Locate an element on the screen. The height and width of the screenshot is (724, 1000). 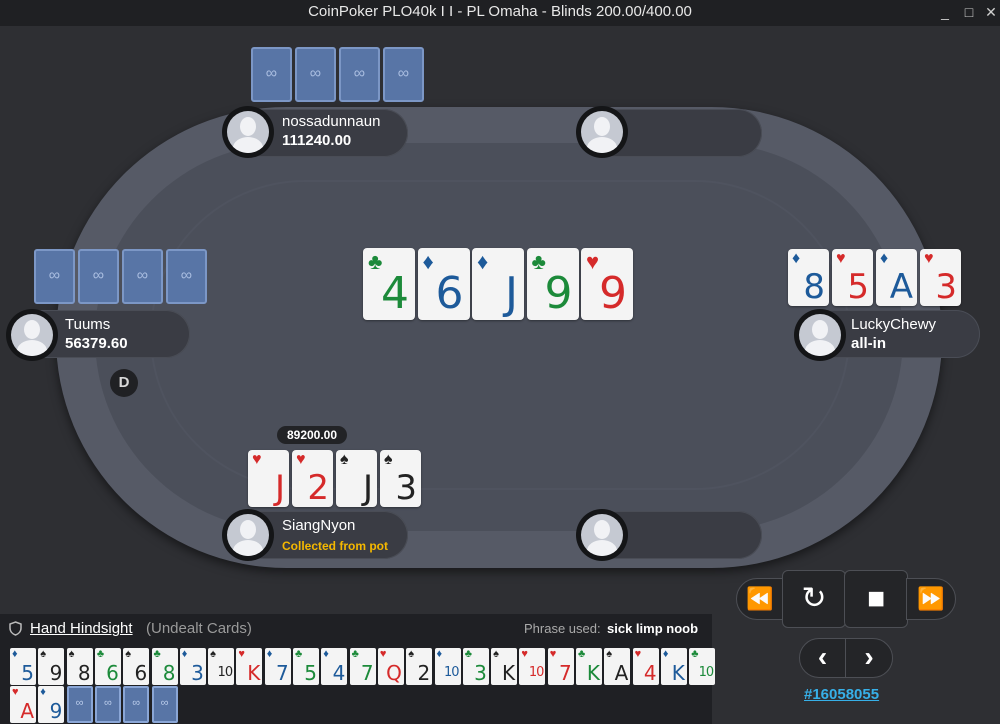
undealt-card-7-of-diamonds: ♦ 7 is located at coordinates (277, 666).